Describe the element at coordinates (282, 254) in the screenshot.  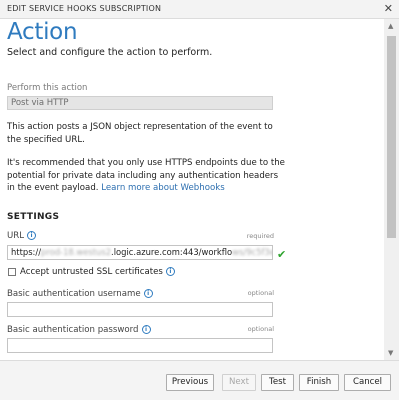
I see `check-icon: ✔` at that location.